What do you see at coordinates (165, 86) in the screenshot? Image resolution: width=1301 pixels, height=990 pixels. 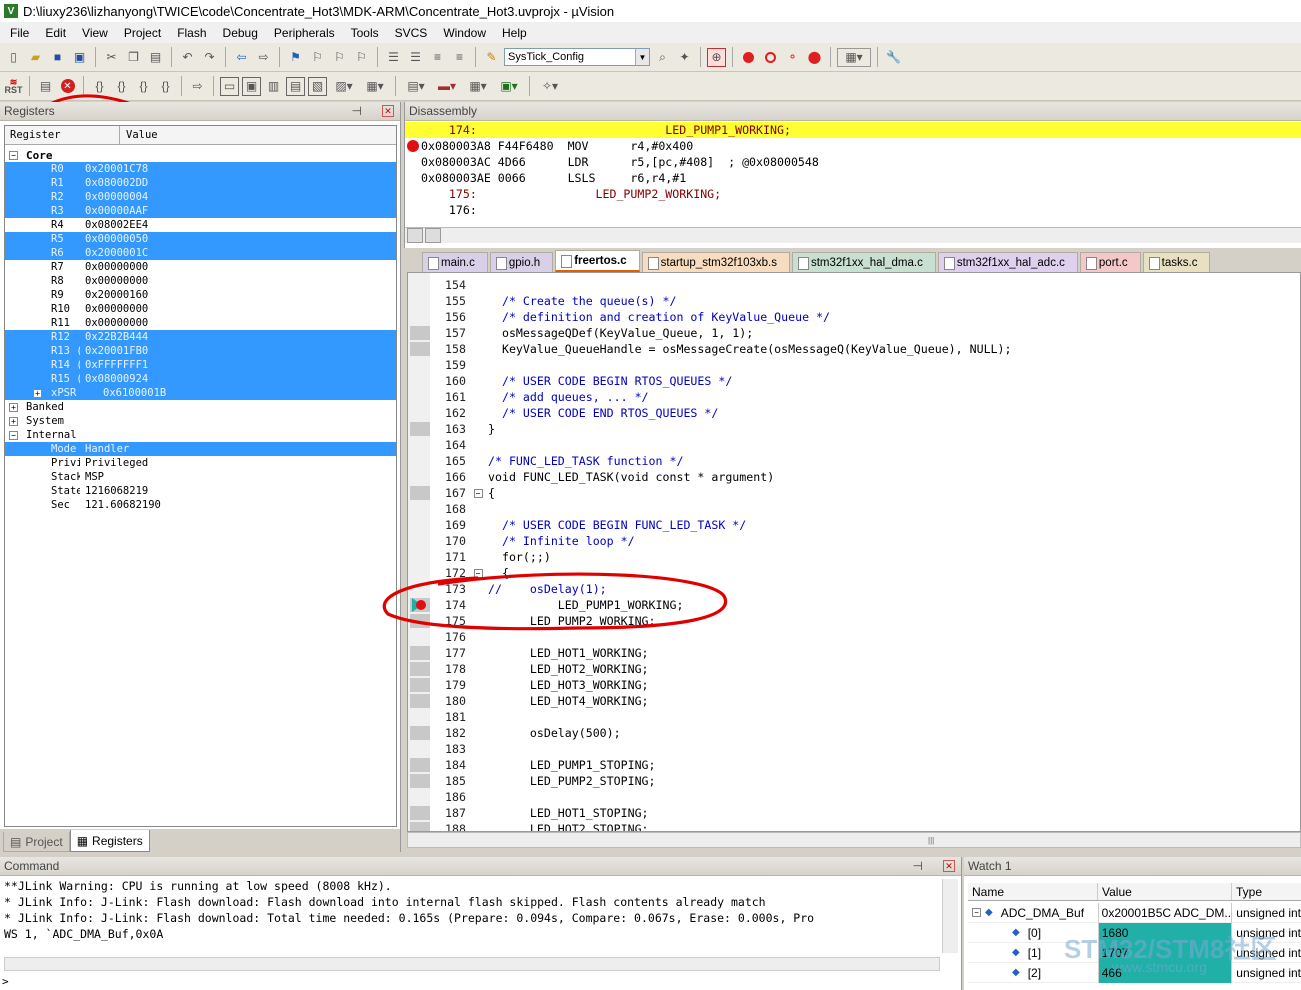 I see `run-to-cursor-icon: {}` at bounding box center [165, 86].